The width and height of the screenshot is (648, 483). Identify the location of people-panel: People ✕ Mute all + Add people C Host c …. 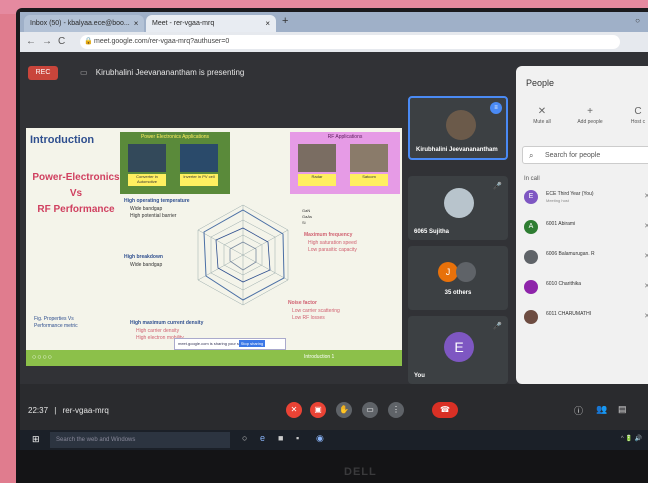
(582, 225).